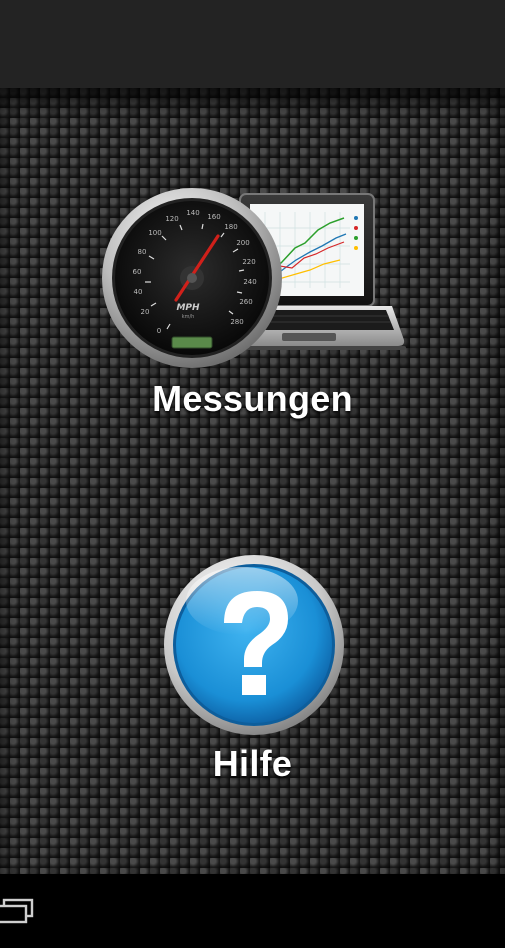 This screenshot has height=948, width=505. What do you see at coordinates (171, 219) in the screenshot?
I see `svg-text: 120` at bounding box center [171, 219].